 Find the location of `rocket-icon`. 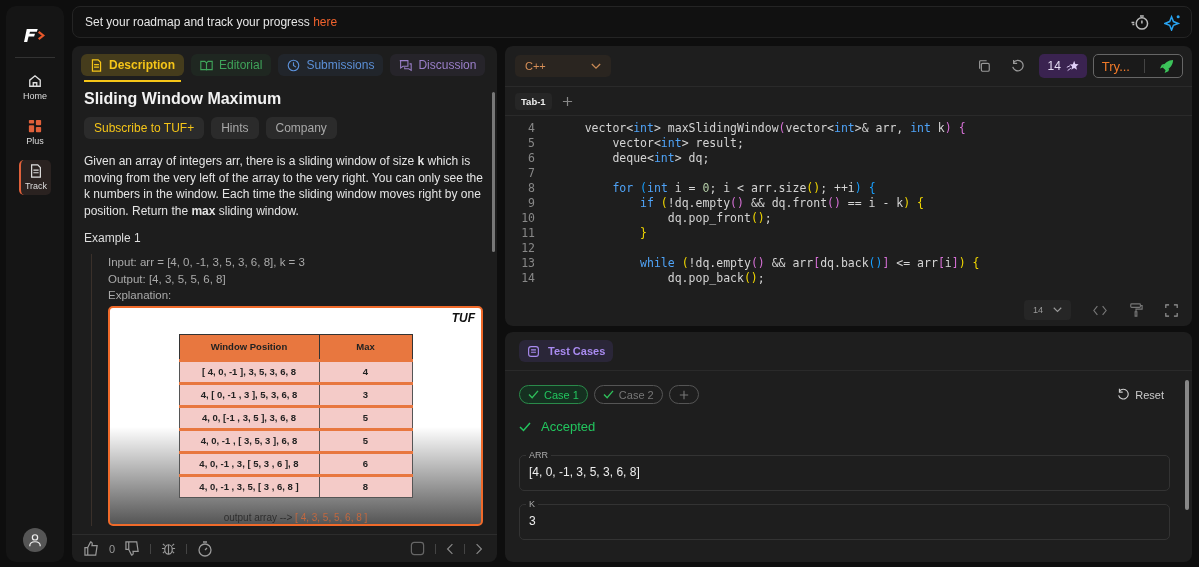

rocket-icon is located at coordinates (1166, 66).